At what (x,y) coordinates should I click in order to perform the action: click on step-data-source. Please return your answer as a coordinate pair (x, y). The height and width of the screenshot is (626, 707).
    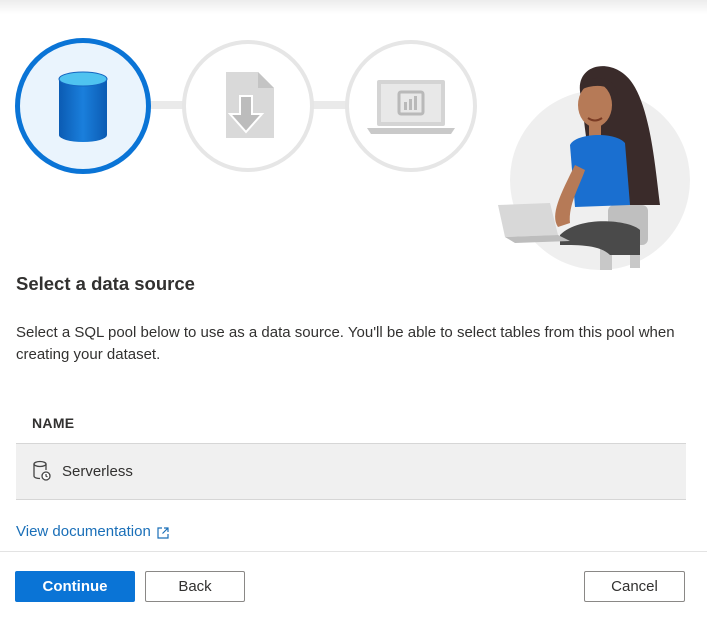
    Looking at the image, I should click on (83, 106).